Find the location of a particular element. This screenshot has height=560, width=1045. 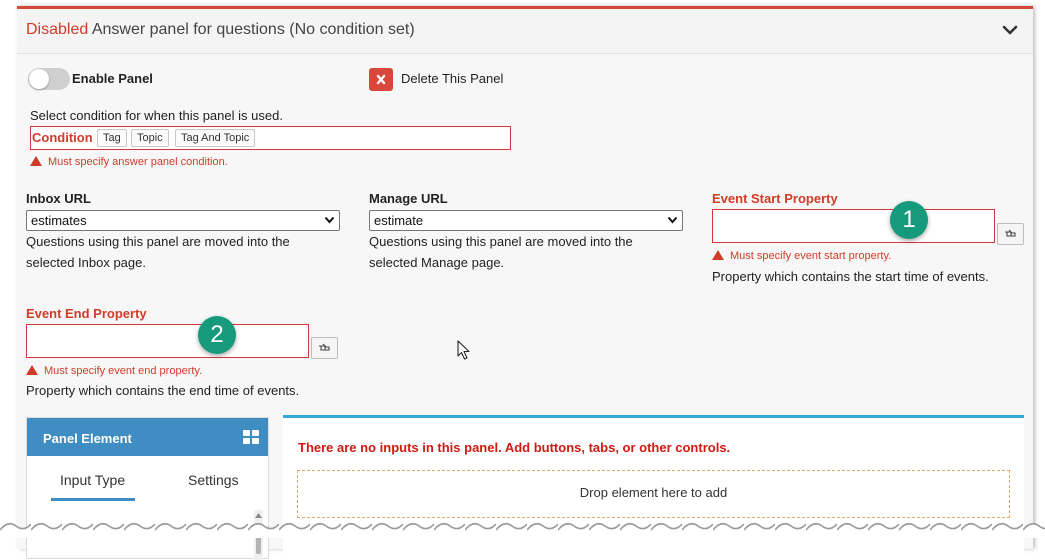

condition-label: Condition is located at coordinates (62, 137).